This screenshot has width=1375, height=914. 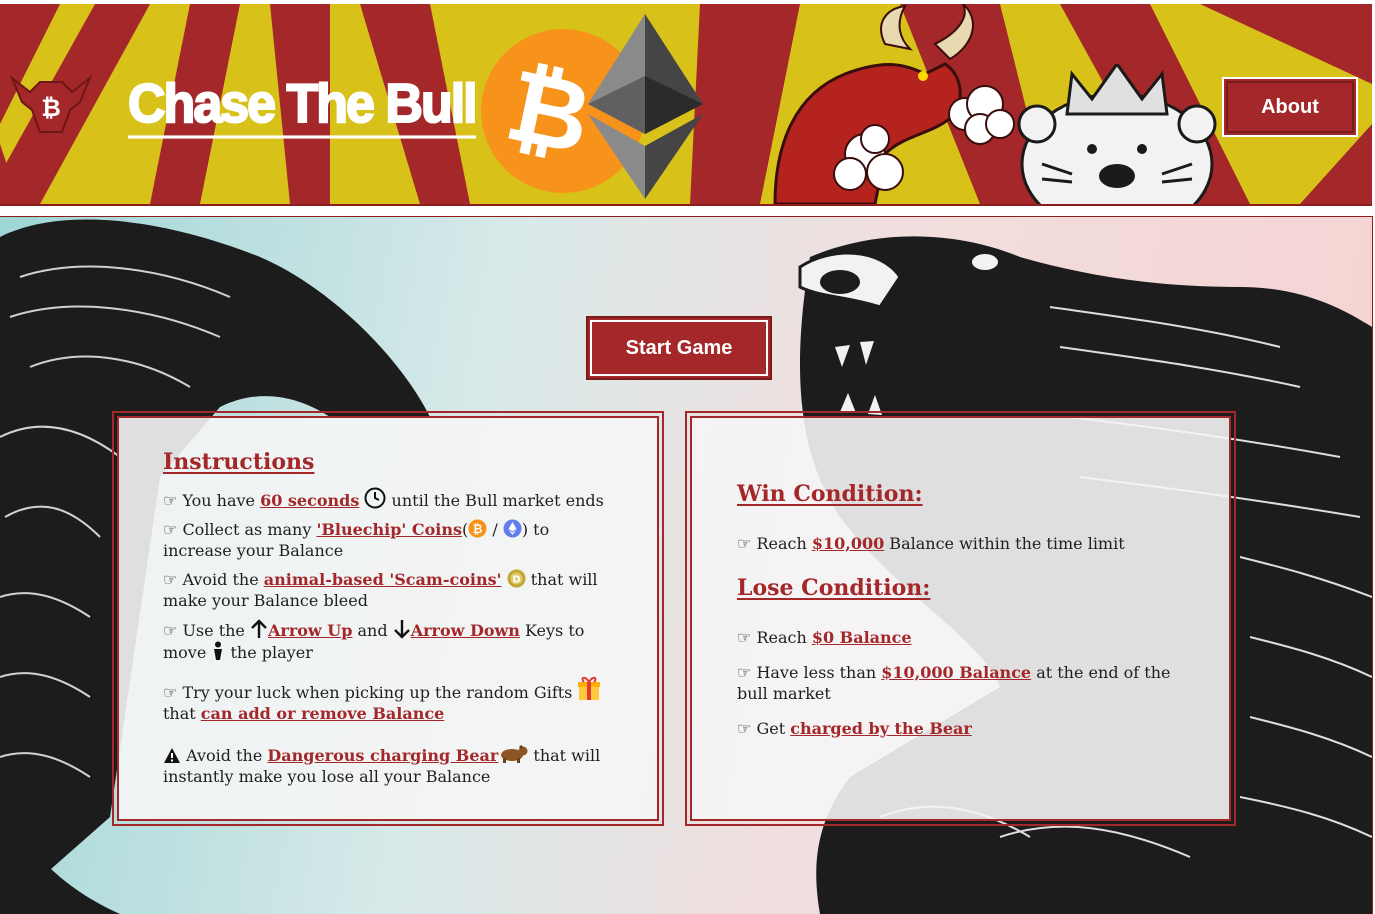 I want to click on bitcoin-icon: ₿, so click(x=477, y=528).